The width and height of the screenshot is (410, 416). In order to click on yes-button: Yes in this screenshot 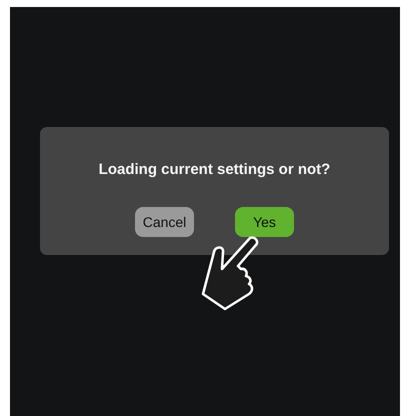, I will do `click(264, 222)`.